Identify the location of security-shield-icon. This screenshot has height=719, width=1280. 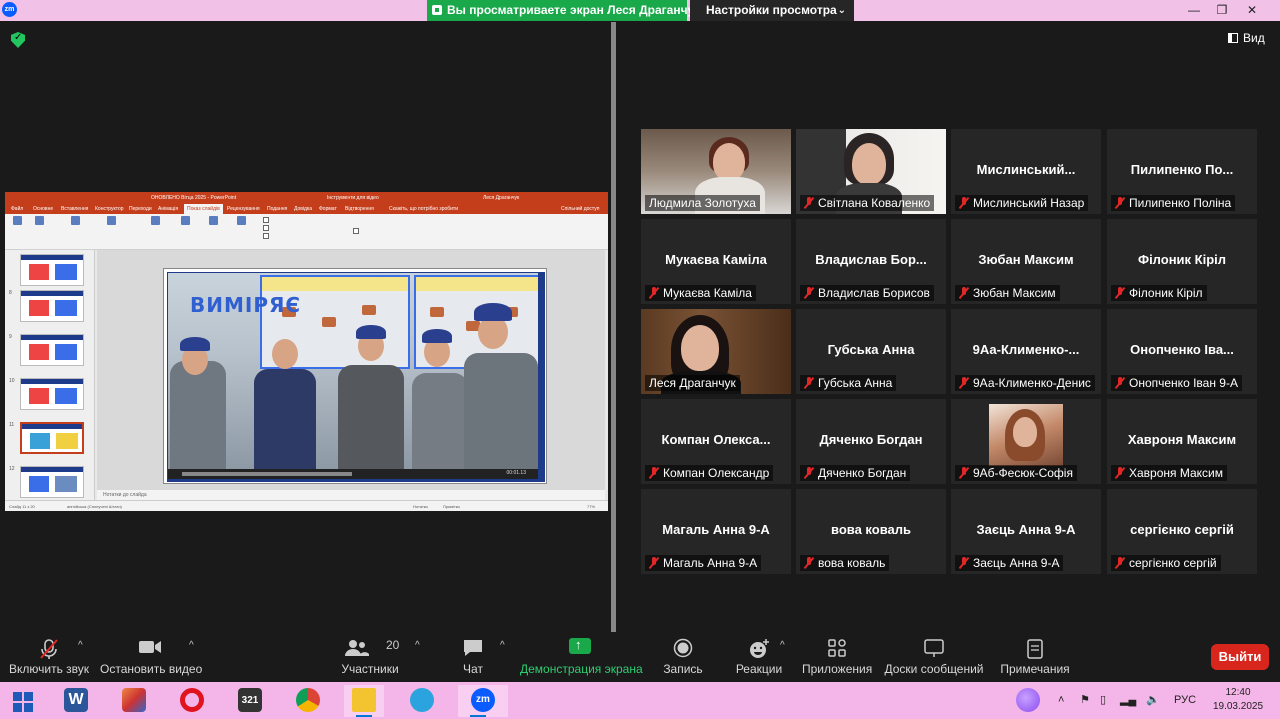
(18, 40).